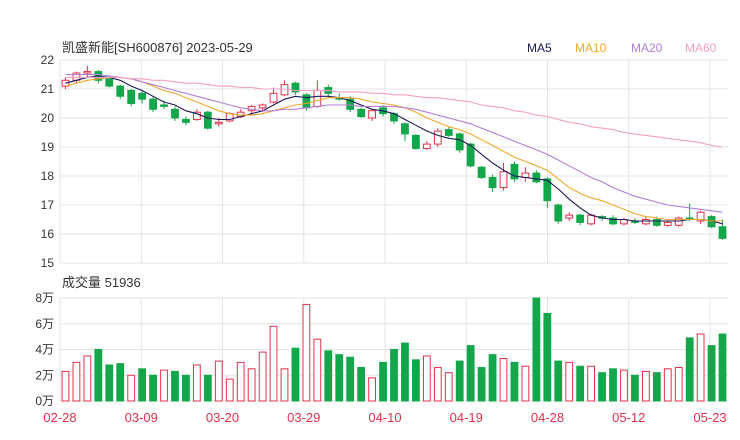 The height and width of the screenshot is (440, 740). What do you see at coordinates (622, 48) in the screenshot?
I see `ma-legend: MA5 MA10 MA20 MA60` at bounding box center [622, 48].